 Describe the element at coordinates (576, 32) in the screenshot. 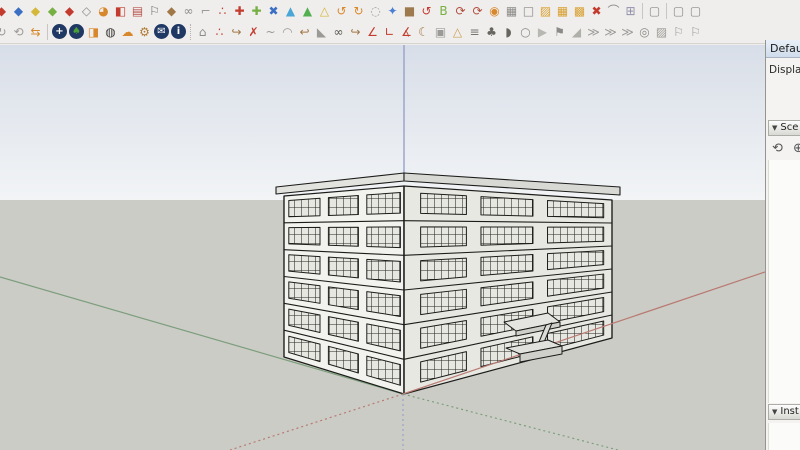

I see `ramp-tool-icon: ◢` at that location.